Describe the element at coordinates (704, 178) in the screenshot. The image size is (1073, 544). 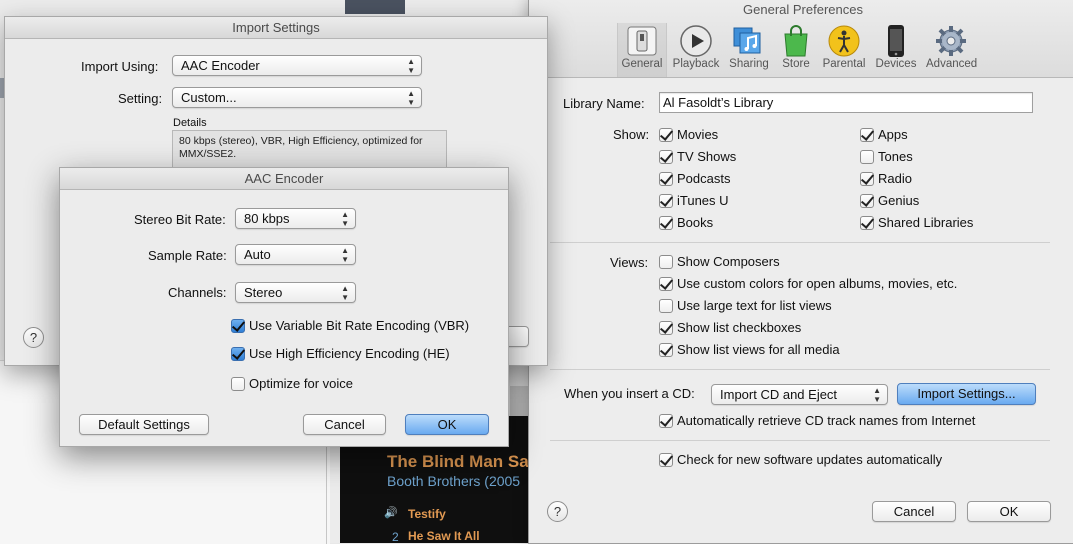
I see `checkbox-label: Podcasts` at that location.